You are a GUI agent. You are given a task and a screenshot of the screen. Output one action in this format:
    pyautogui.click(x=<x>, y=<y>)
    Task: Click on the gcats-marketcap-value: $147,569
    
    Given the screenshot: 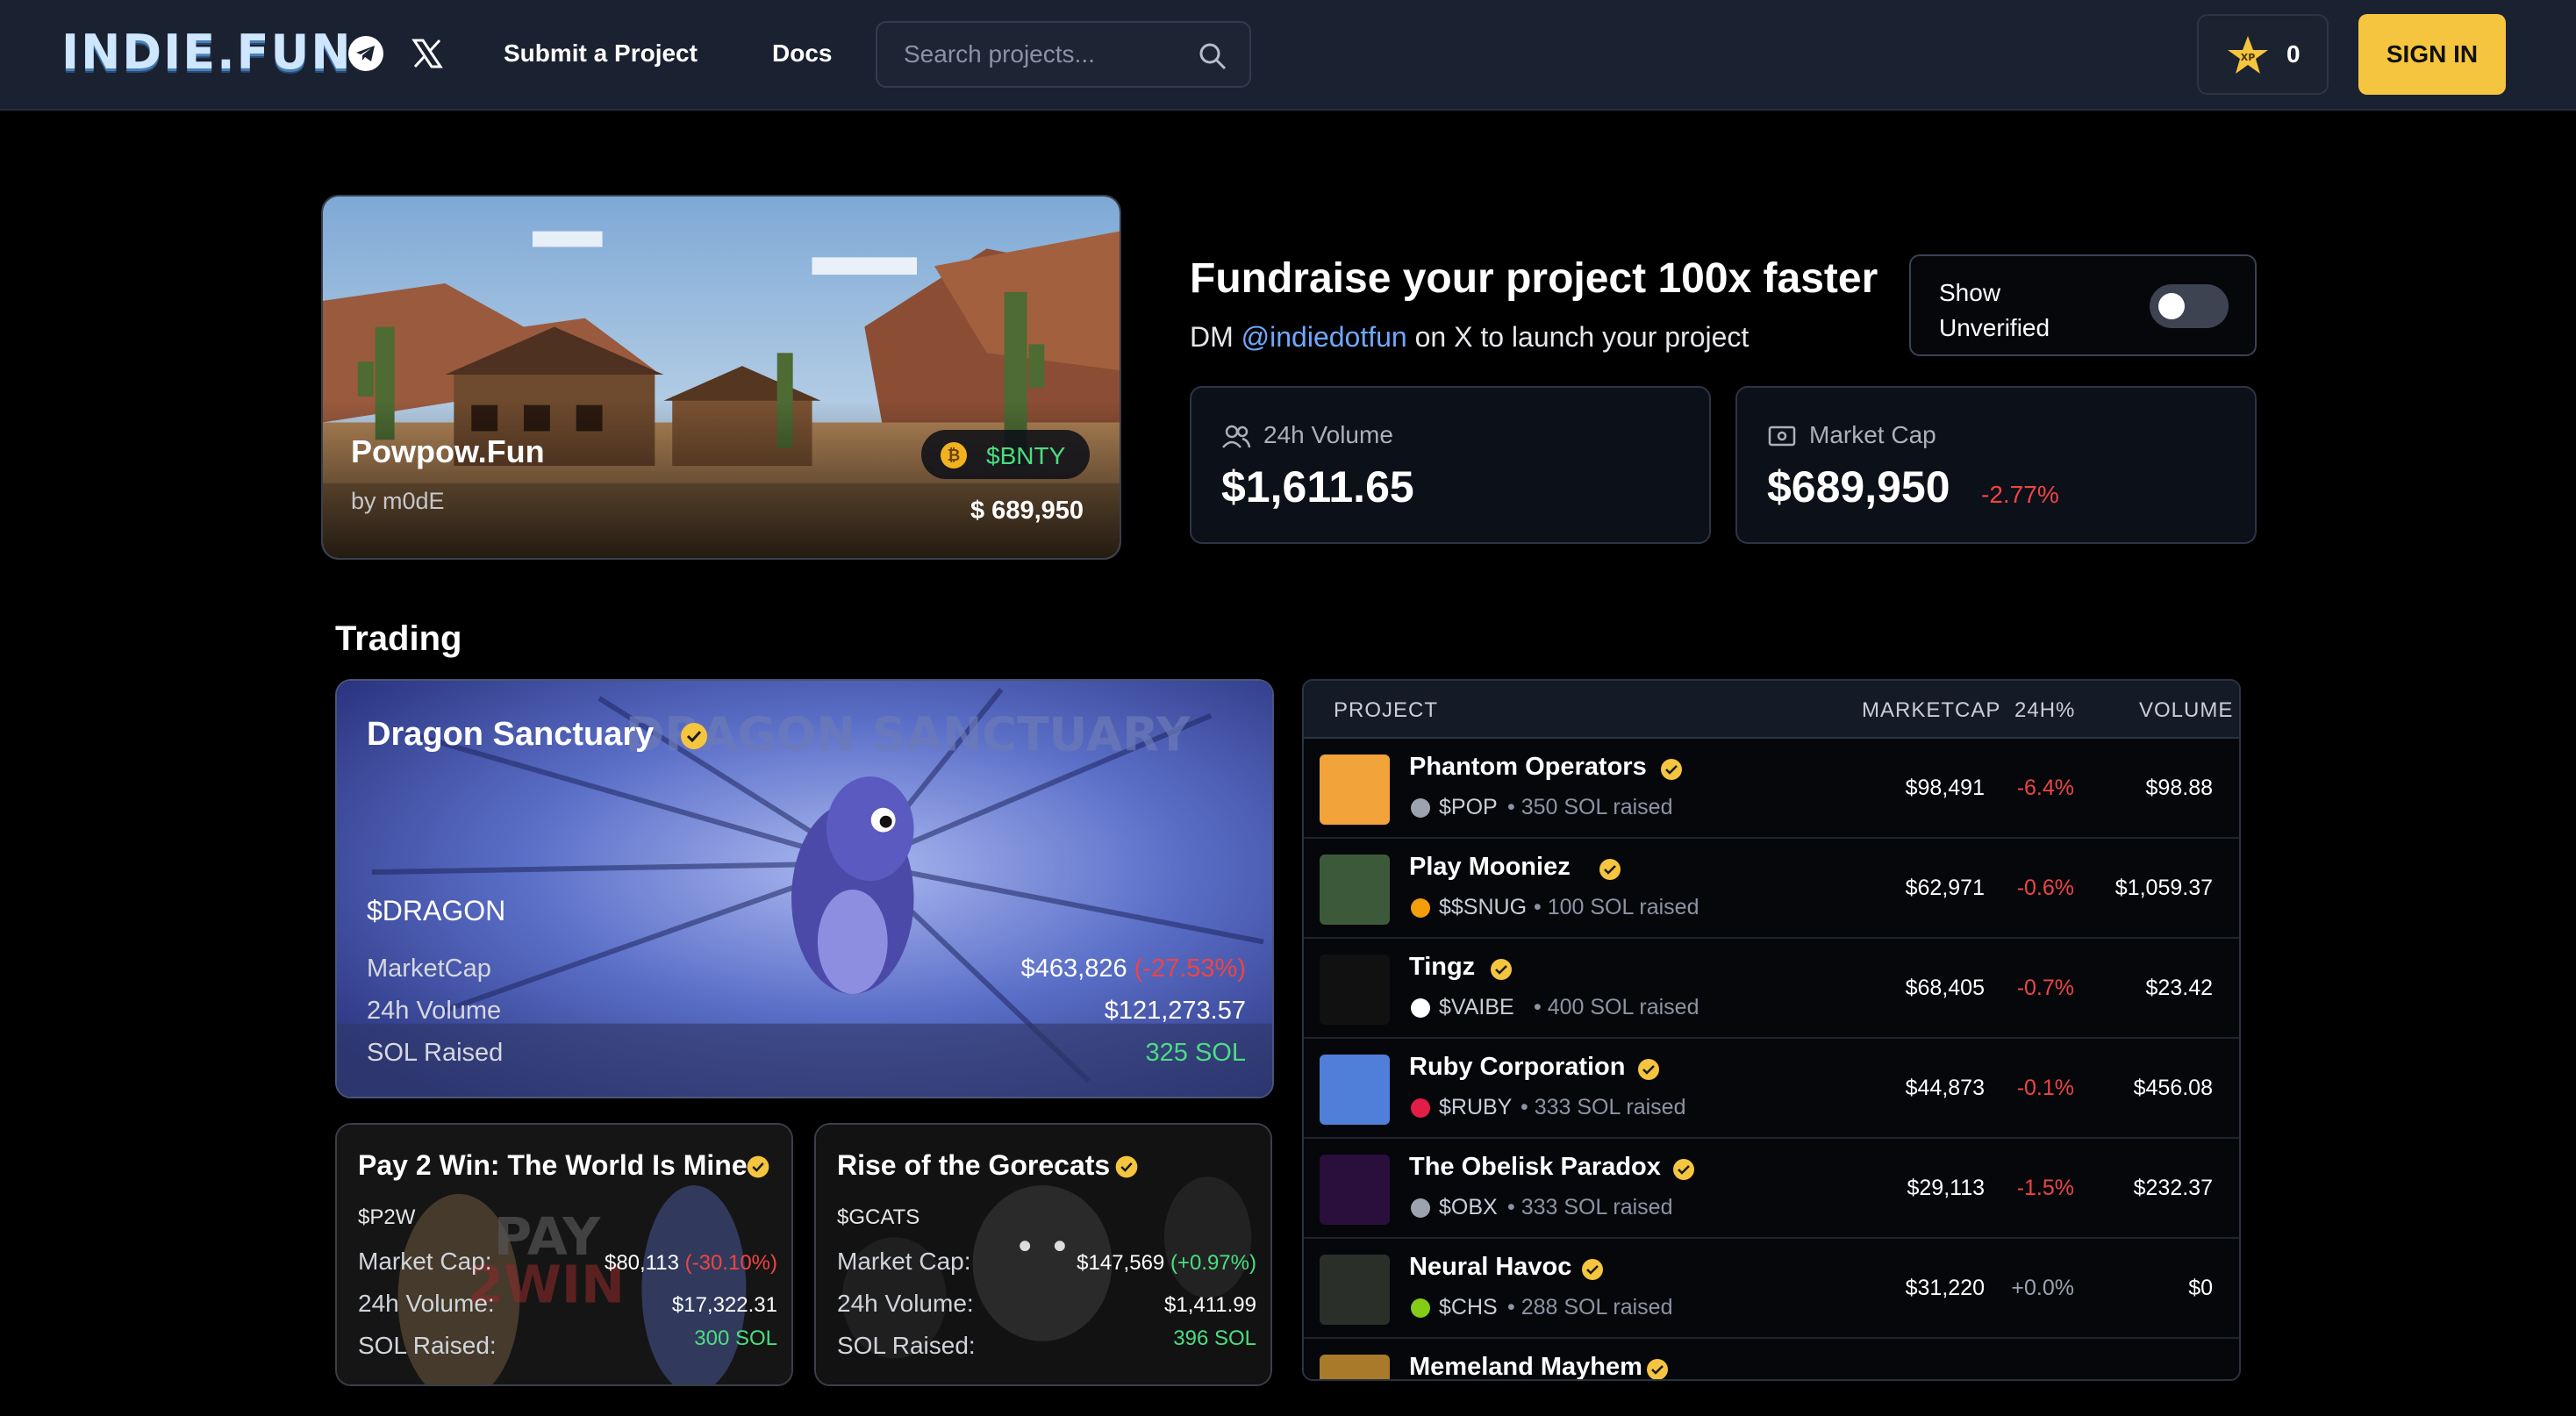 What is the action you would take?
    pyautogui.click(x=1121, y=1263)
    